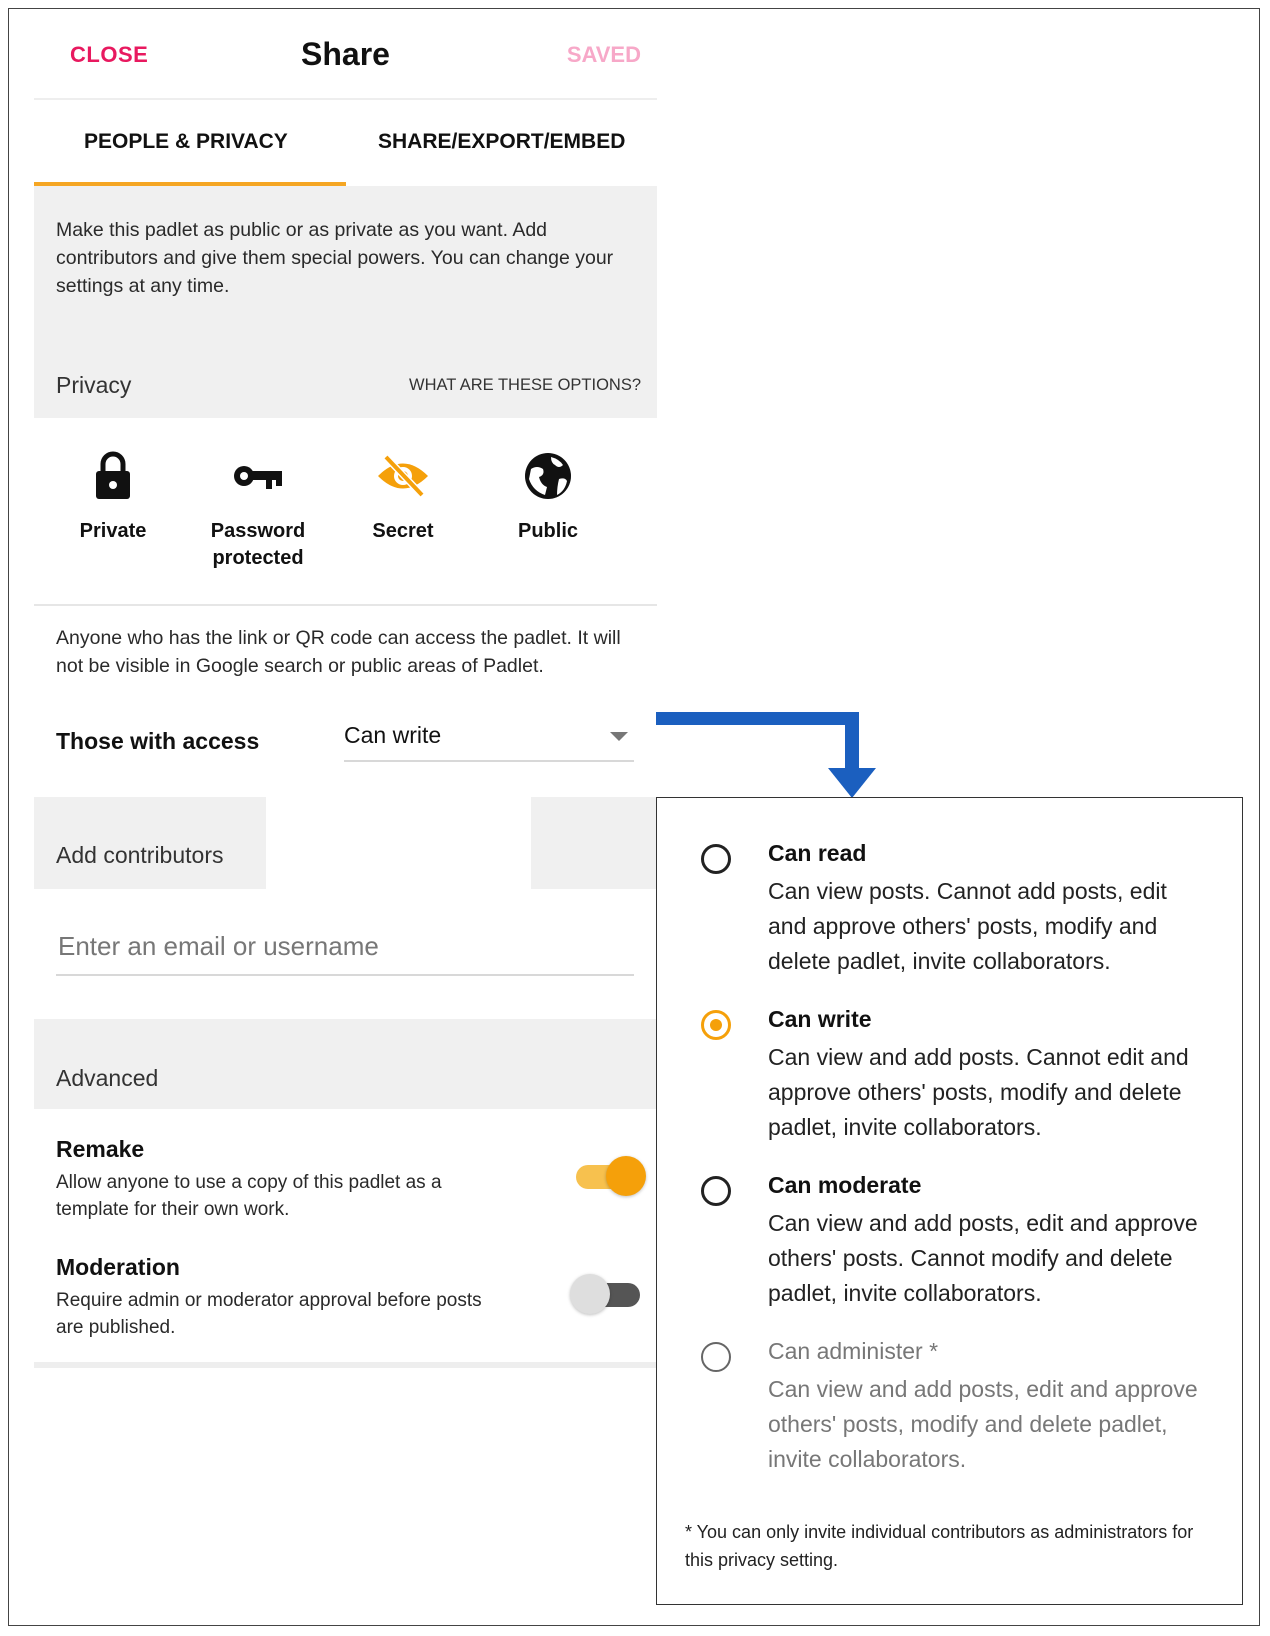 The width and height of the screenshot is (1270, 1636). What do you see at coordinates (94, 385) in the screenshot?
I see `privacy-section-label: Privacy` at bounding box center [94, 385].